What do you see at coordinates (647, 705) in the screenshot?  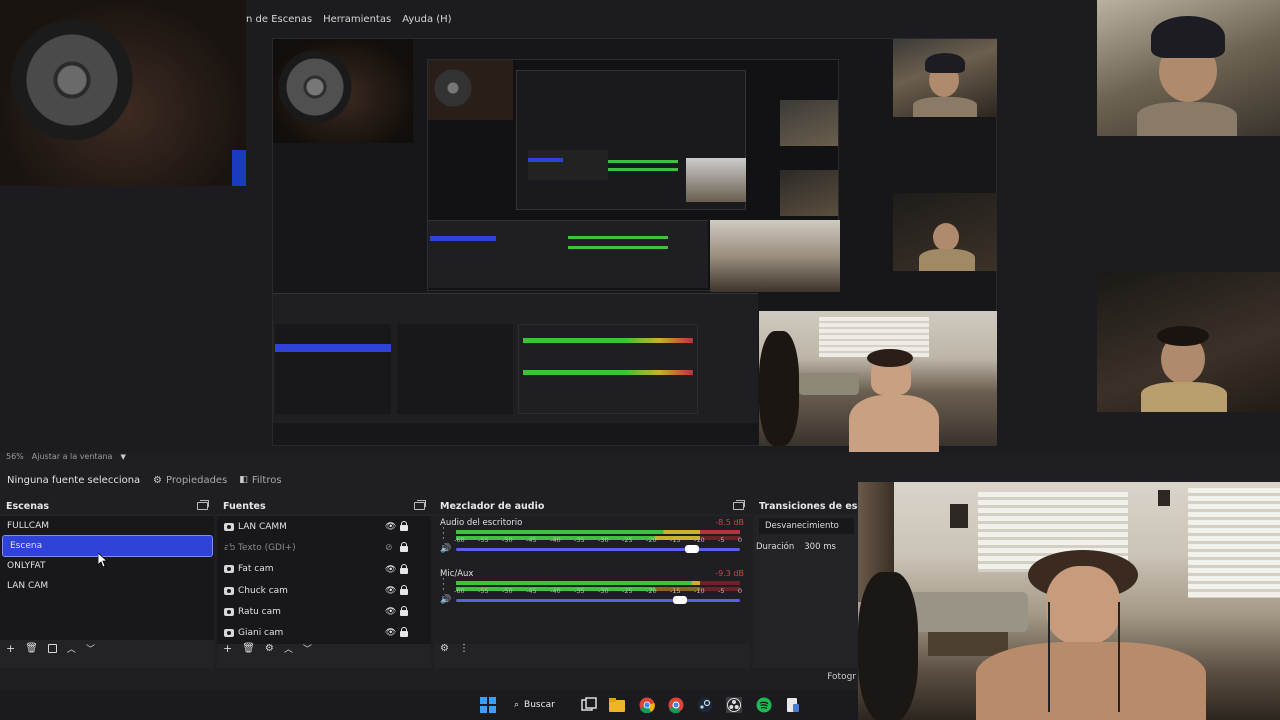 I see `chrome-icon` at bounding box center [647, 705].